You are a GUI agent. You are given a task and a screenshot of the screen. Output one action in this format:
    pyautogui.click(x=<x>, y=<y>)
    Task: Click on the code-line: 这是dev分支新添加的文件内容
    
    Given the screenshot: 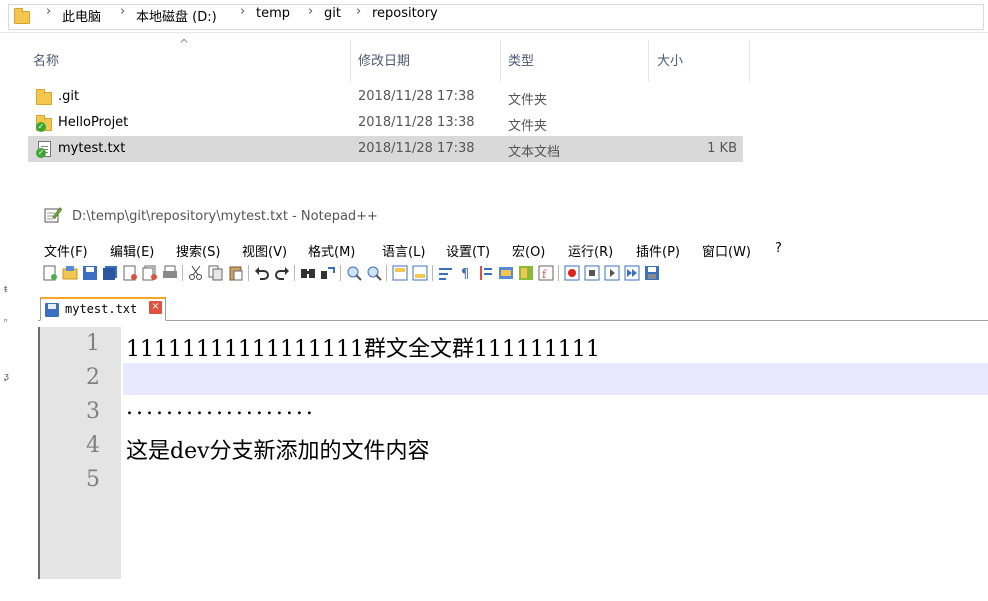 What is the action you would take?
    pyautogui.click(x=278, y=451)
    